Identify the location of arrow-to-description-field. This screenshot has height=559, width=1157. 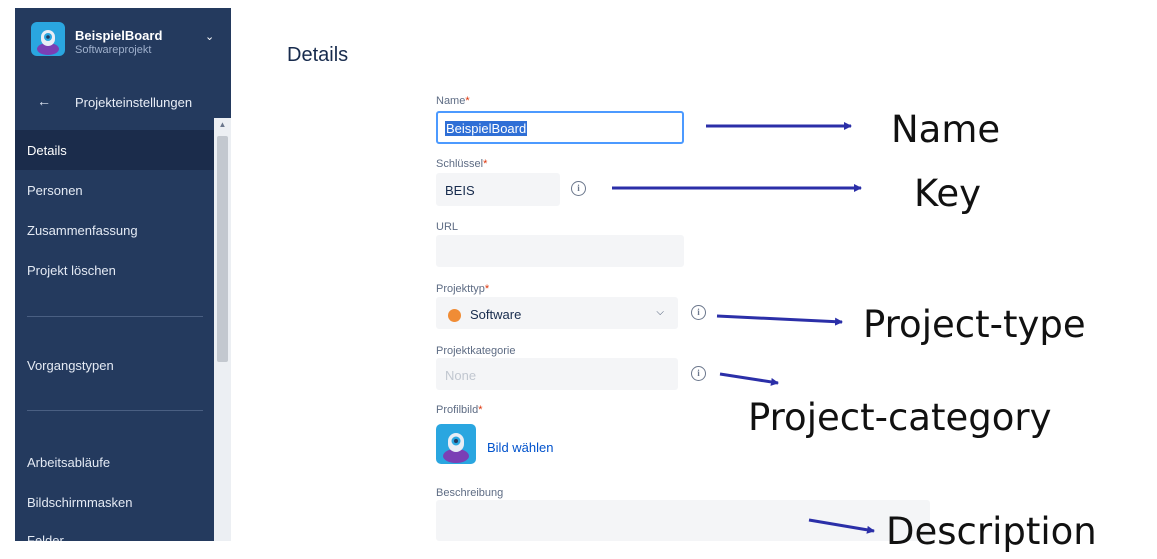
(841, 526).